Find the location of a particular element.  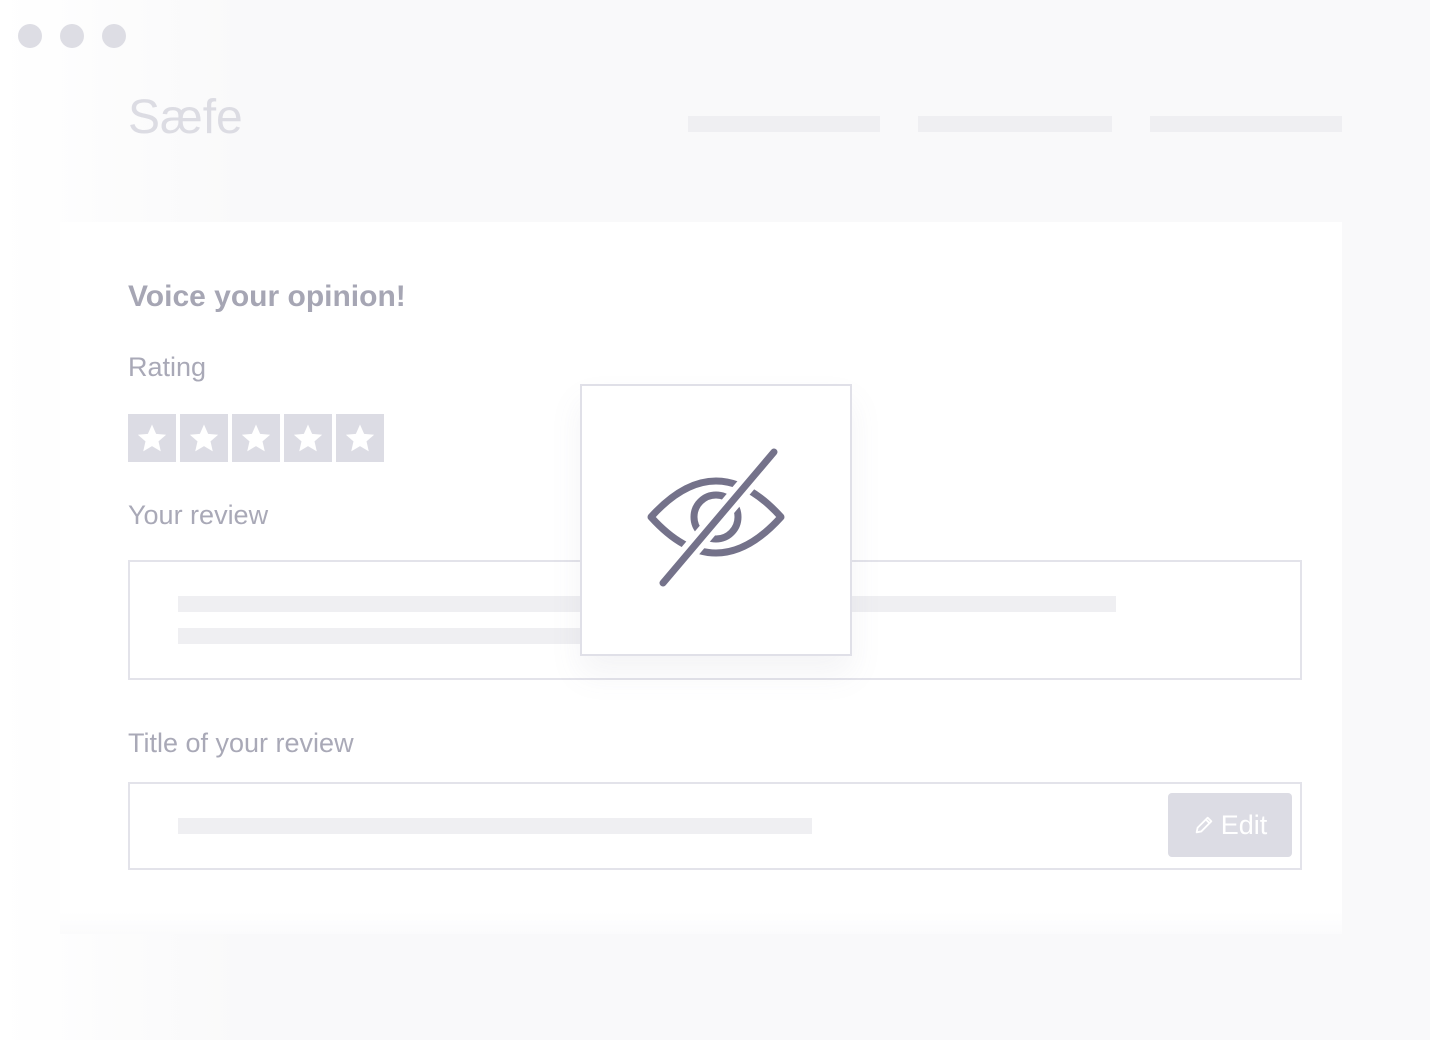

eye-slash-icon is located at coordinates (716, 517).